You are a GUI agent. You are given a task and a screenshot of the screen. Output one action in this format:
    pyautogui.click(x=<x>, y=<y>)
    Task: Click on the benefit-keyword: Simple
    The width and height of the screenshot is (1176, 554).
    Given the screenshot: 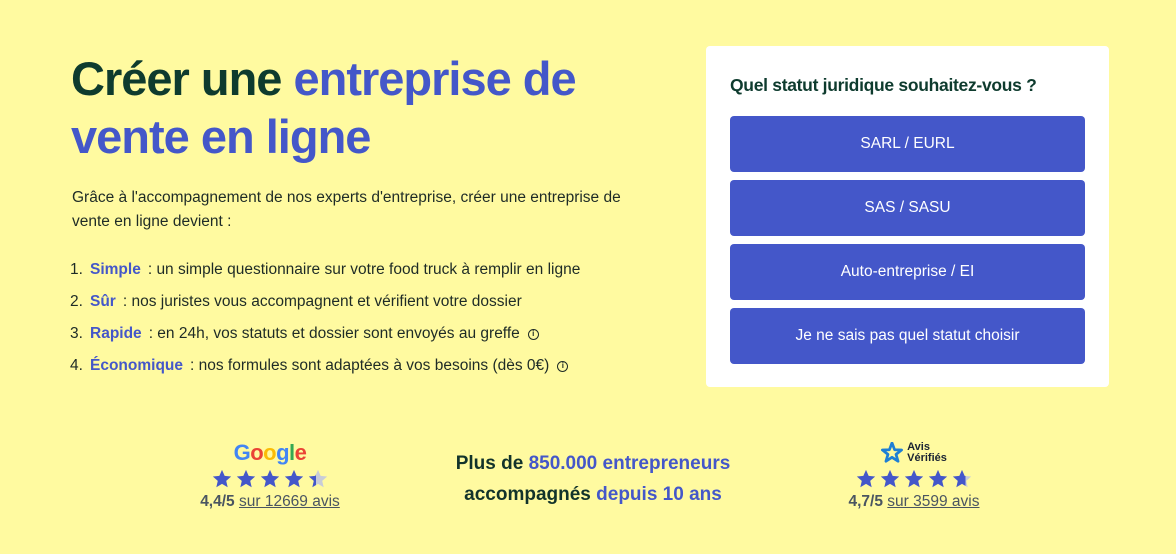 What is the action you would take?
    pyautogui.click(x=115, y=269)
    